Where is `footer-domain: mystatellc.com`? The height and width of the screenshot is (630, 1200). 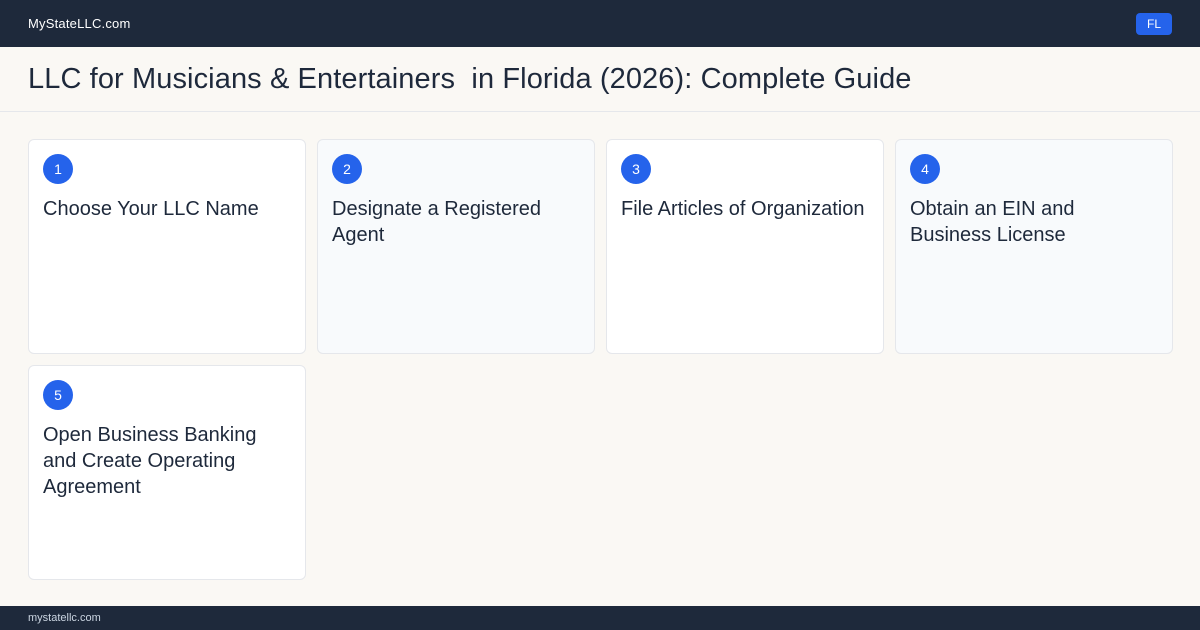
footer-domain: mystatellc.com is located at coordinates (64, 618).